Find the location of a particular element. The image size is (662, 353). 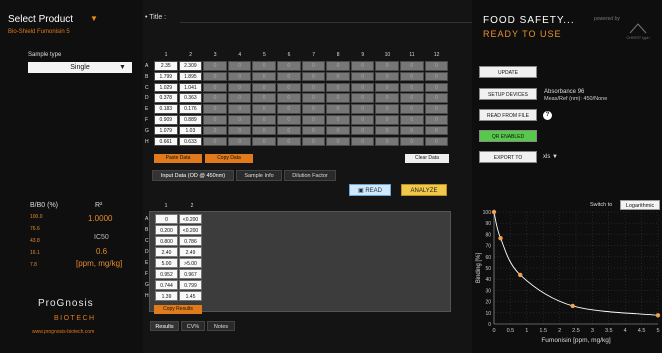

plate-cell: 1.799 is located at coordinates (166, 76).